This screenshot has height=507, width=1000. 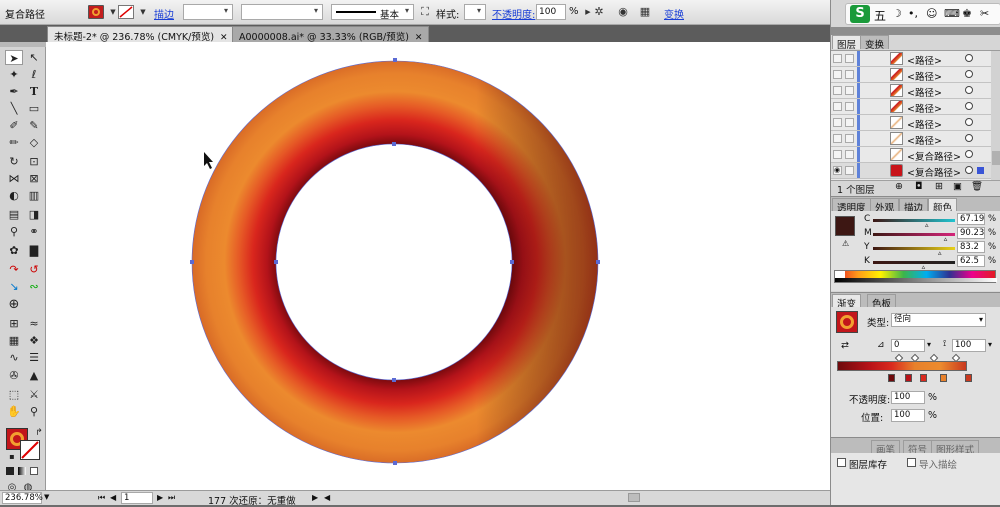 What do you see at coordinates (938, 320) in the screenshot?
I see `gradient-type-select: 径向 ▾` at bounding box center [938, 320].